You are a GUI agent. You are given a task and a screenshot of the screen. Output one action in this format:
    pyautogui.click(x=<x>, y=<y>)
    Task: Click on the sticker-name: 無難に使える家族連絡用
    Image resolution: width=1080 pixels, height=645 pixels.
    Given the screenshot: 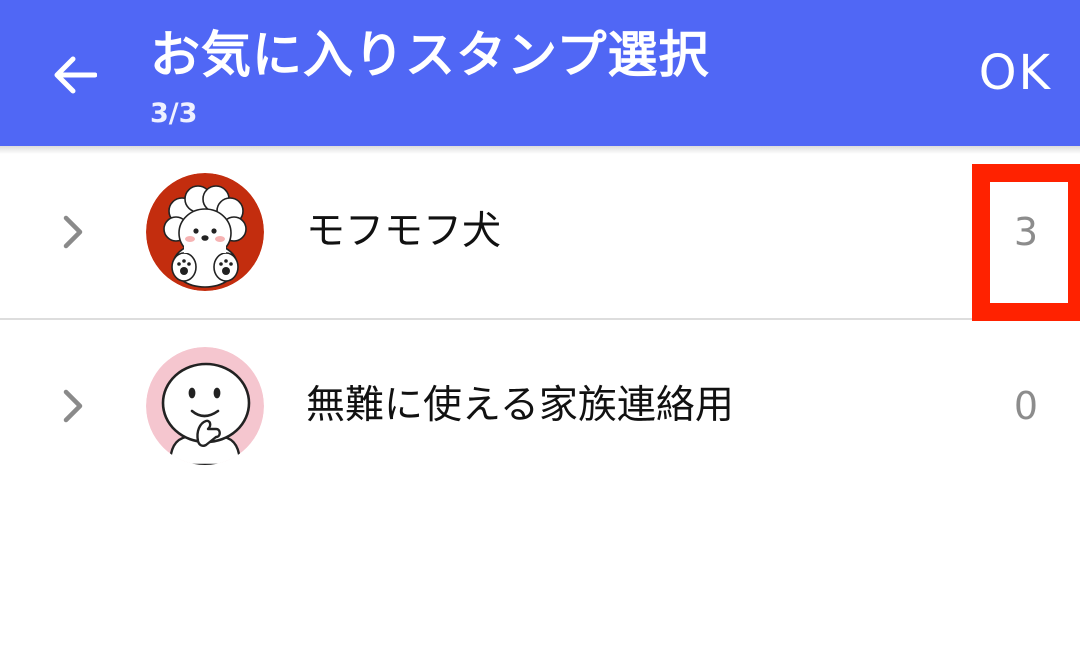 What is the action you would take?
    pyautogui.click(x=520, y=405)
    